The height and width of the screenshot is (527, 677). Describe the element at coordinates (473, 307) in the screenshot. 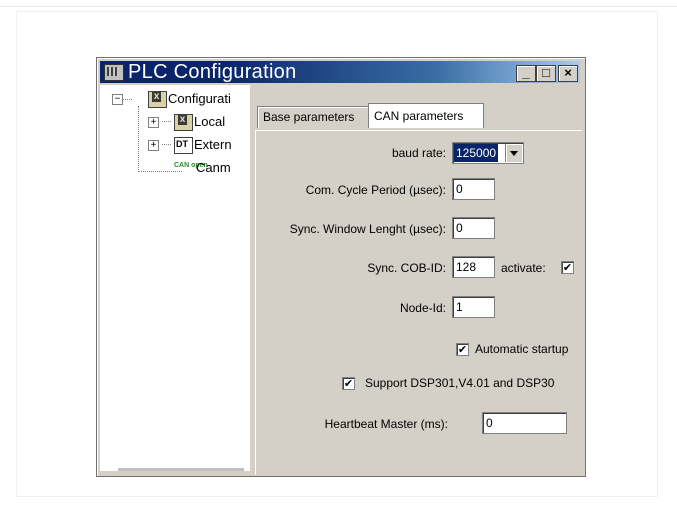

I see `node-id-input: 1` at that location.